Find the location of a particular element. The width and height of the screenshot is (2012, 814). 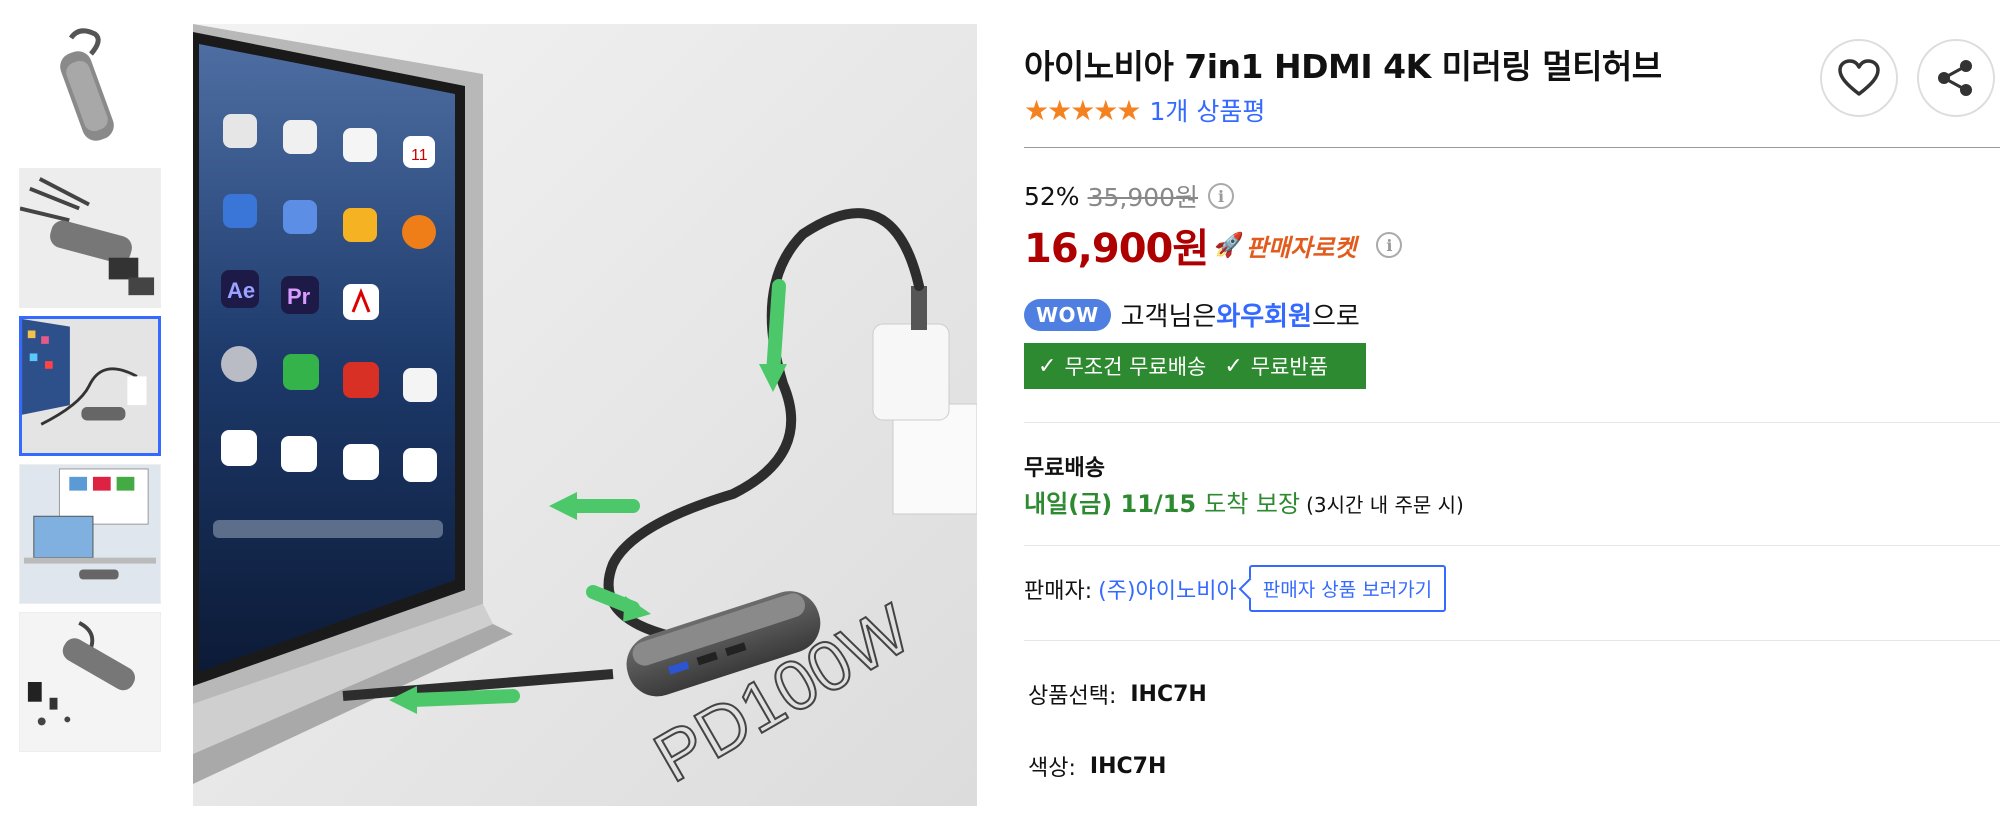

option-row: 색상: IHC7H is located at coordinates (1097, 766).